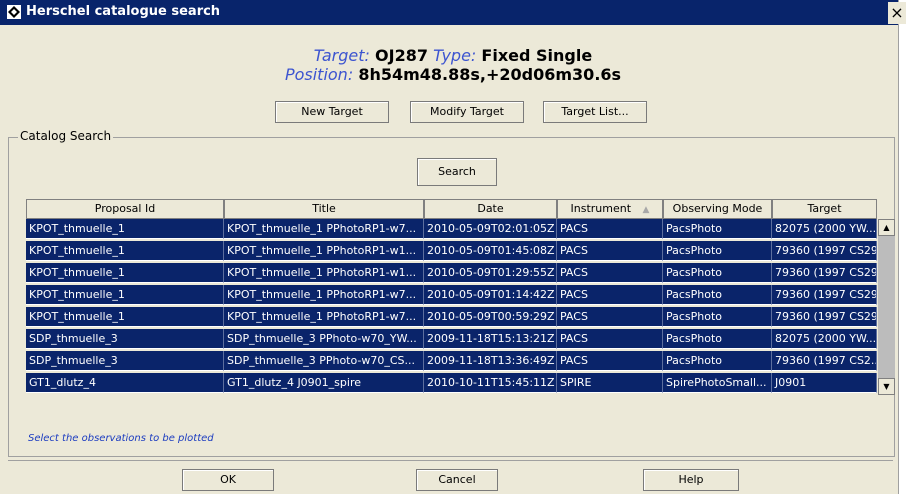 Image resolution: width=906 pixels, height=494 pixels. I want to click on proposal-id-cell: GT1_dlutz_4, so click(125, 383).